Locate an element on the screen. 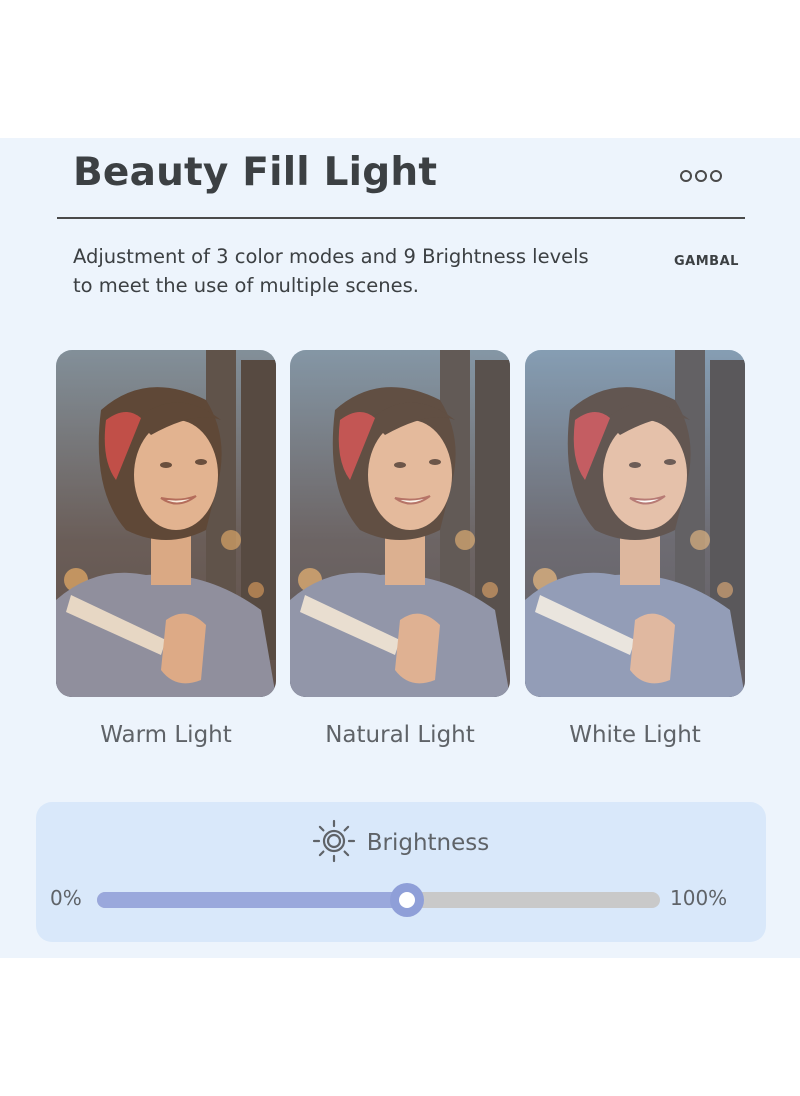 The height and width of the screenshot is (1096, 800). brightness-slider-thumb is located at coordinates (407, 900).